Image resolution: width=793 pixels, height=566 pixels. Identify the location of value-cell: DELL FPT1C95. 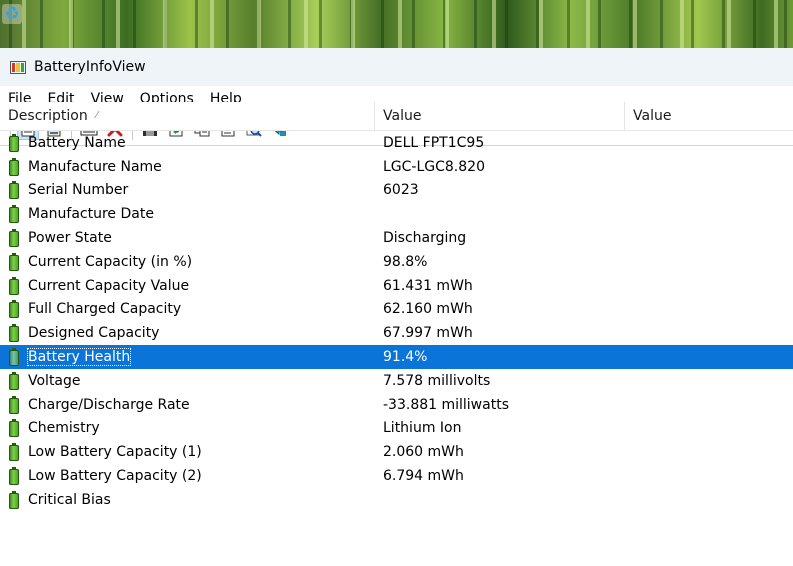
(434, 142).